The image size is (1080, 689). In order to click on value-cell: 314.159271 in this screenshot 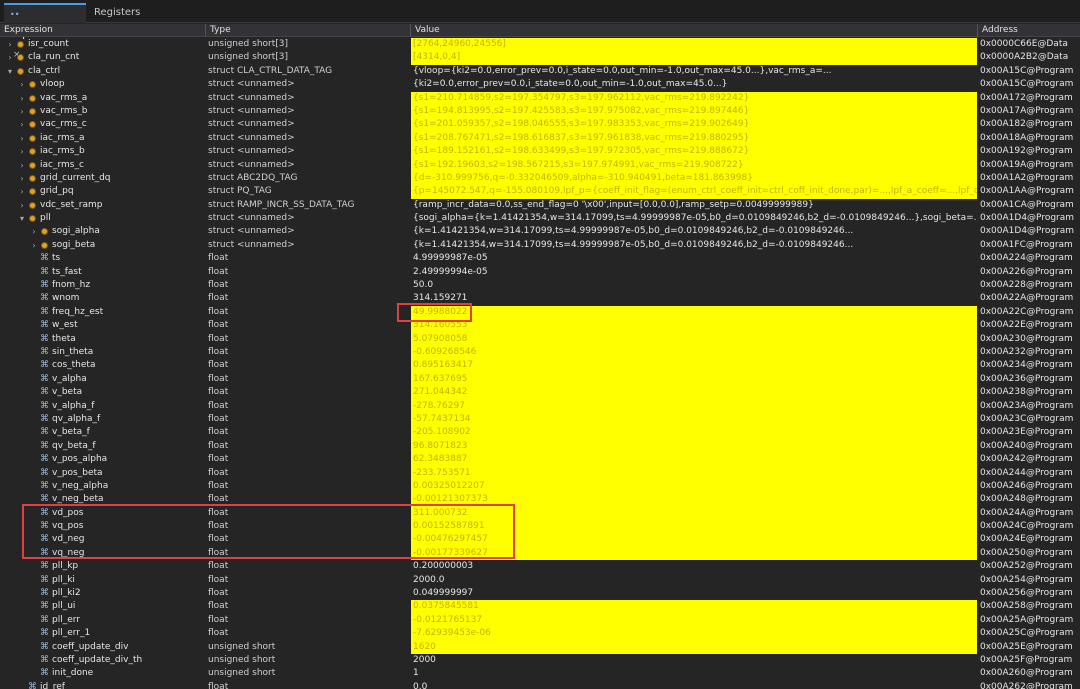, I will do `click(694, 298)`.